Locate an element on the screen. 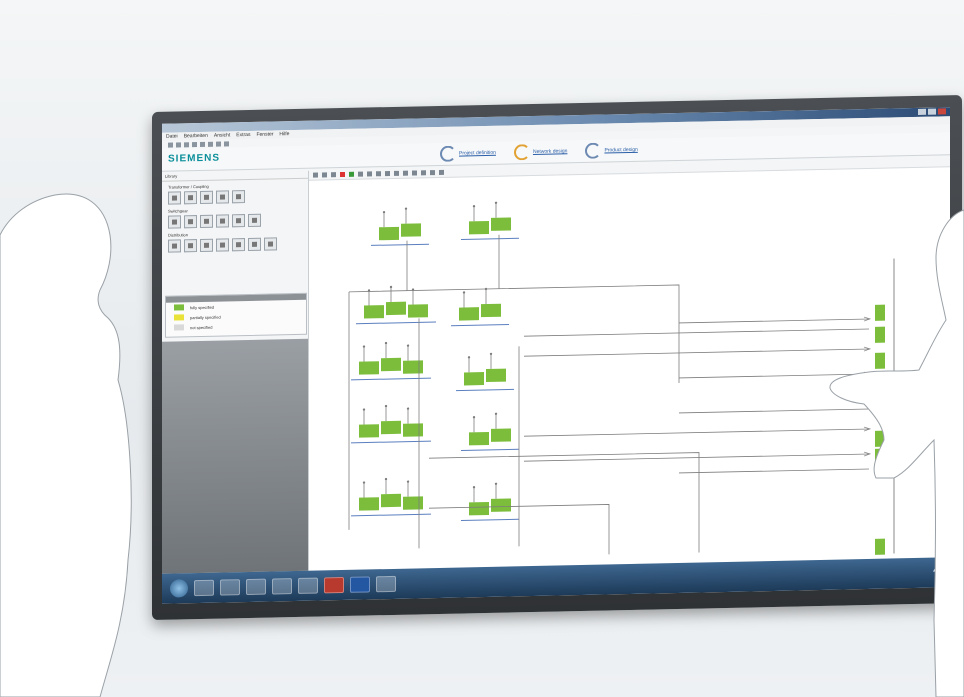  menu-item-file: Datei is located at coordinates (172, 136).